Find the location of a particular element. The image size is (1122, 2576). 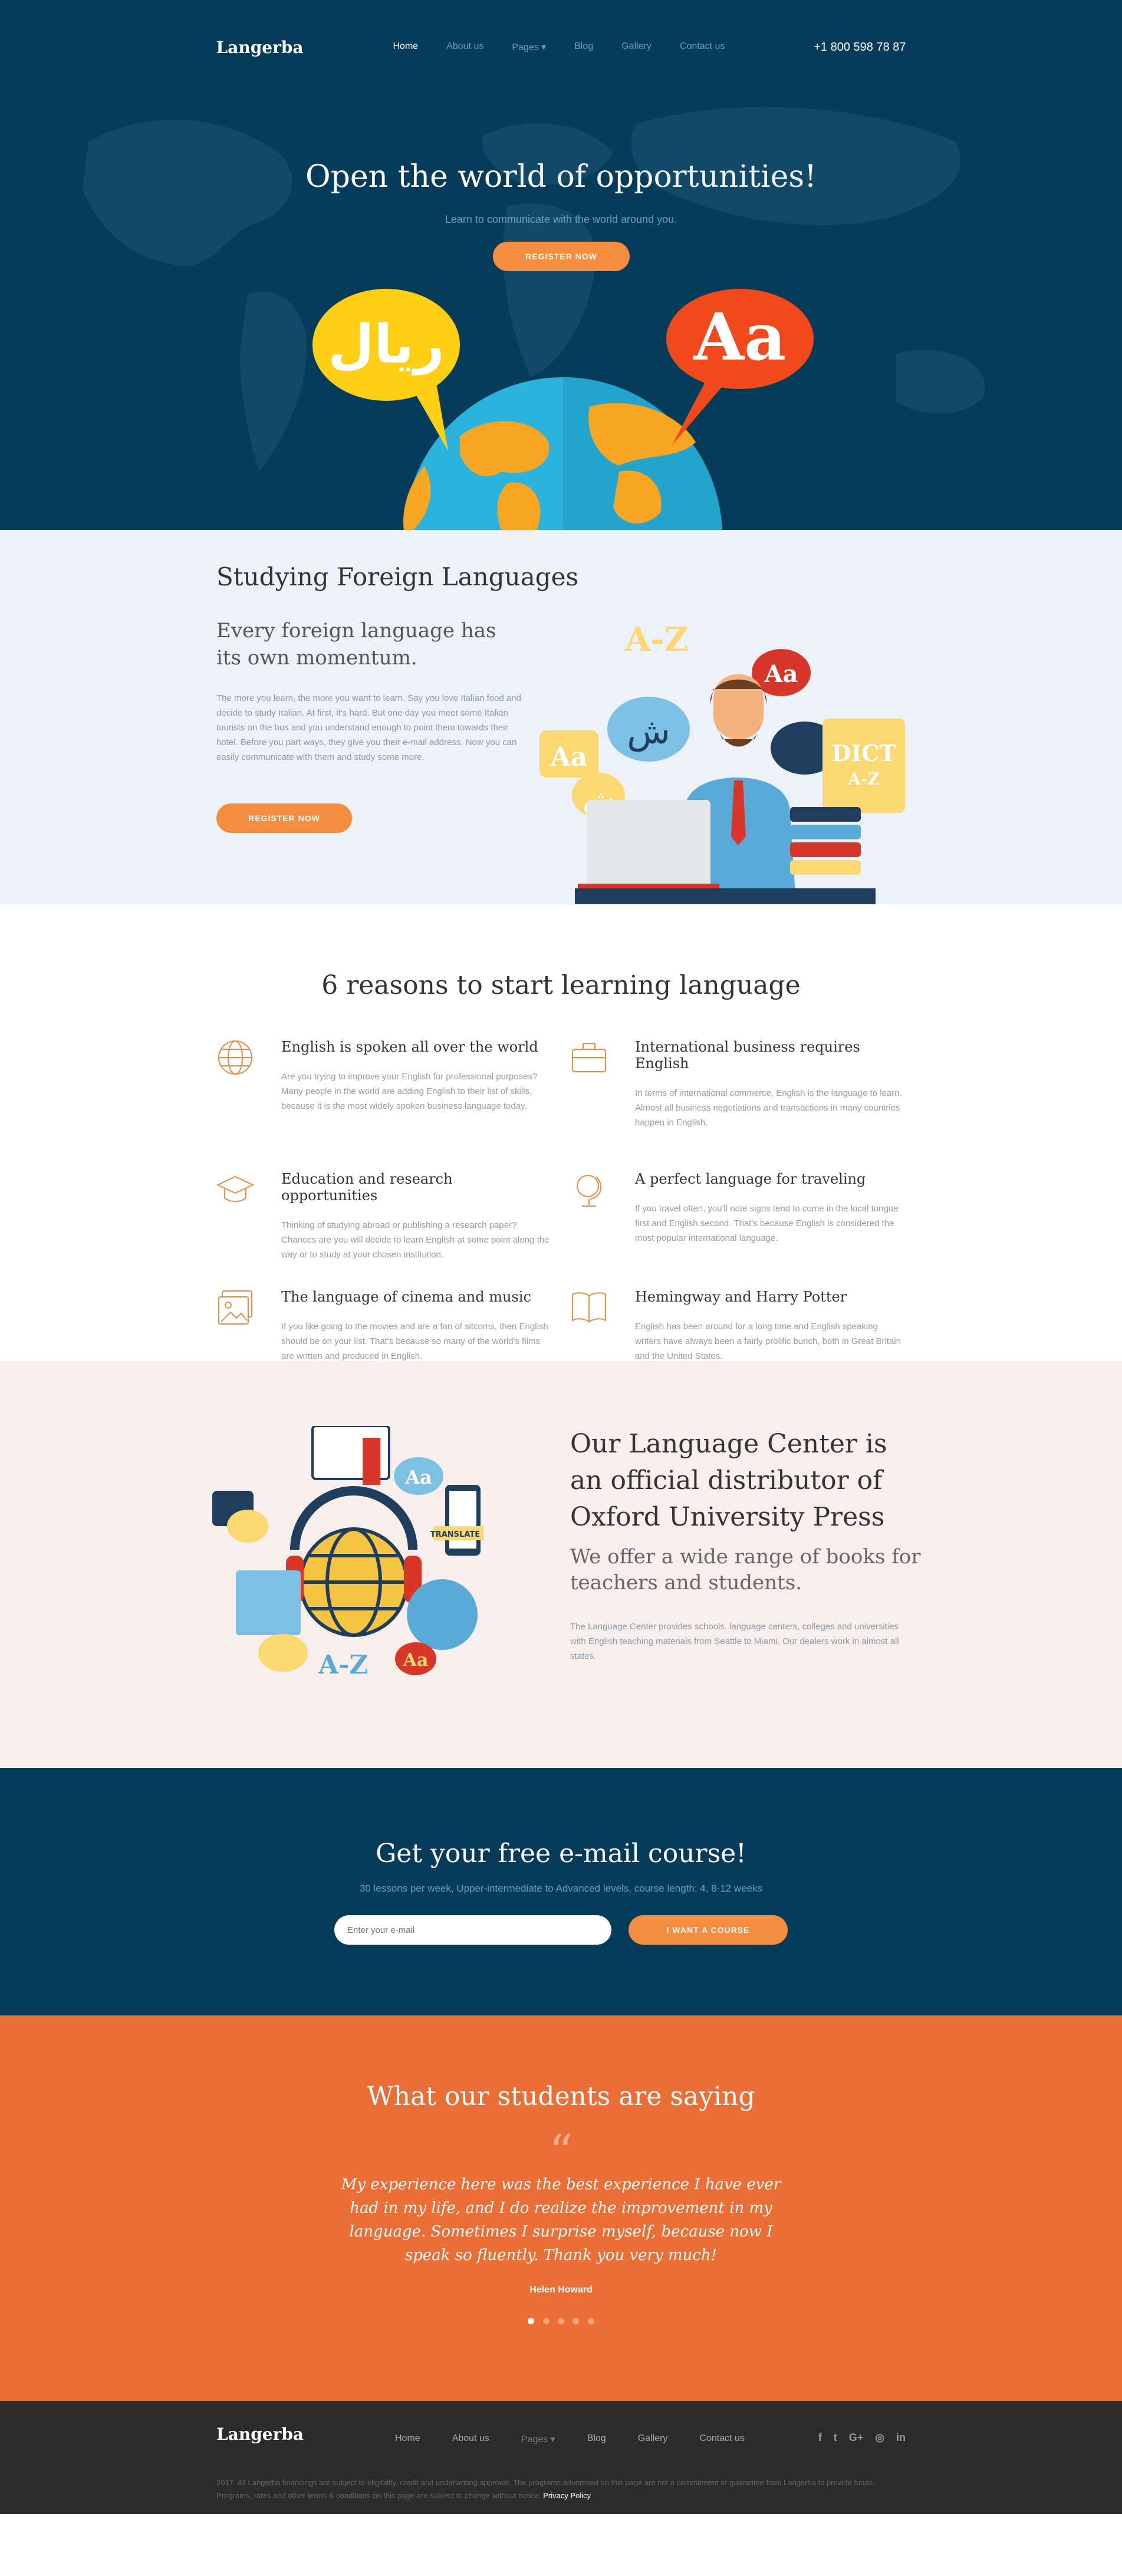

blue-bubble-aa: Aa is located at coordinates (418, 1477).